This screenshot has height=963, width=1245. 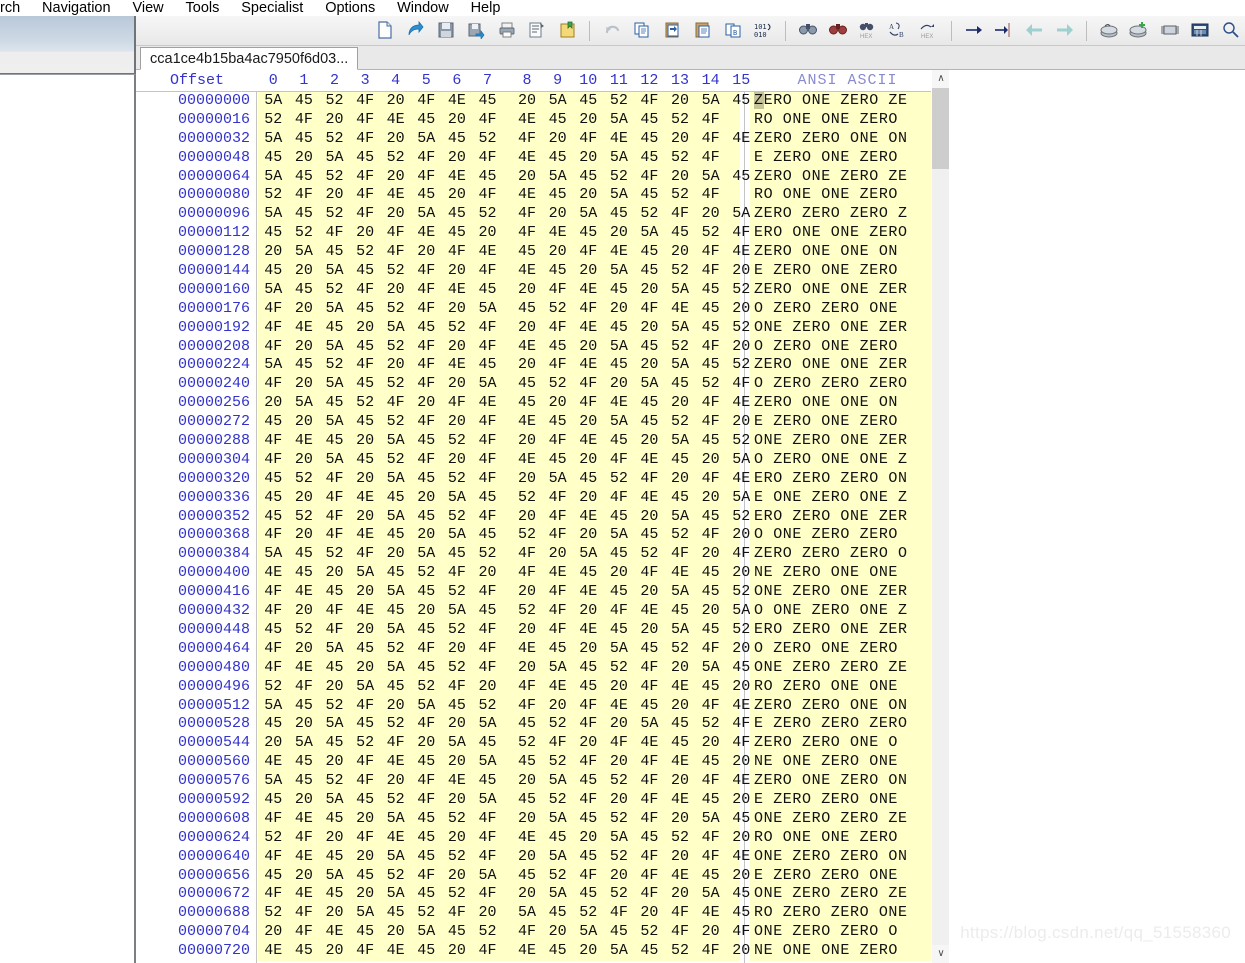 I want to click on row-ascii: O ZERO ONE ZERO, so click(x=840, y=347).